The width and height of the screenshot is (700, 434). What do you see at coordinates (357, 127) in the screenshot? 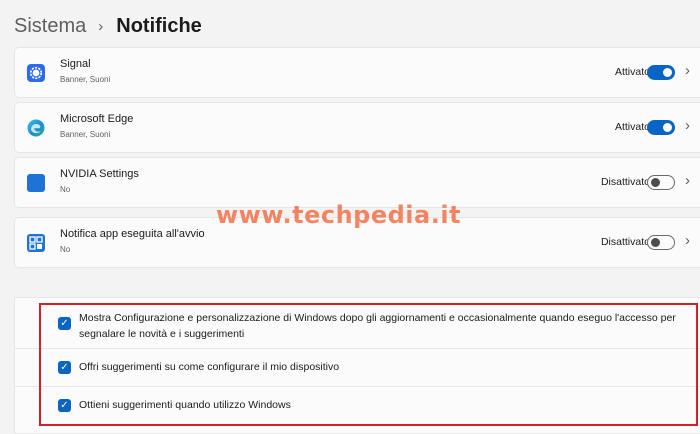
I see `app-row-microsoft-edge: Microsoft Edge Banner, Suoni Attivato ›` at bounding box center [357, 127].